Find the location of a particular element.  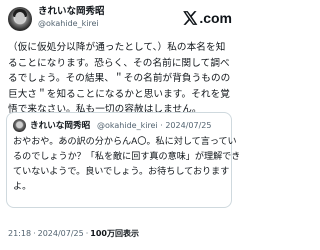

author-avatar is located at coordinates (20, 19).